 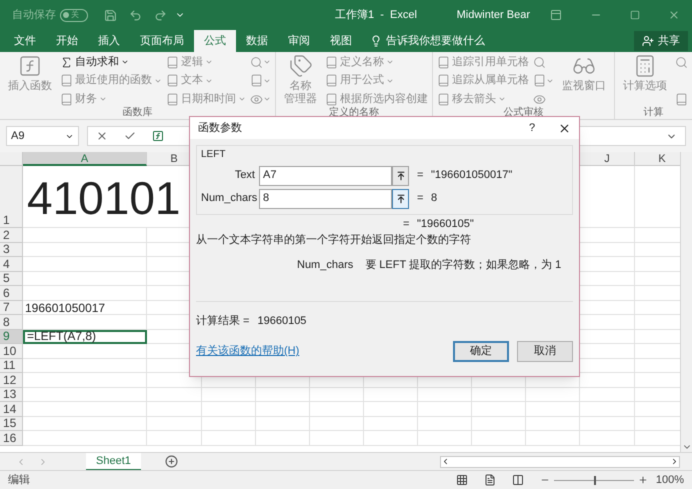 I want to click on maximize-icon, so click(x=635, y=15).